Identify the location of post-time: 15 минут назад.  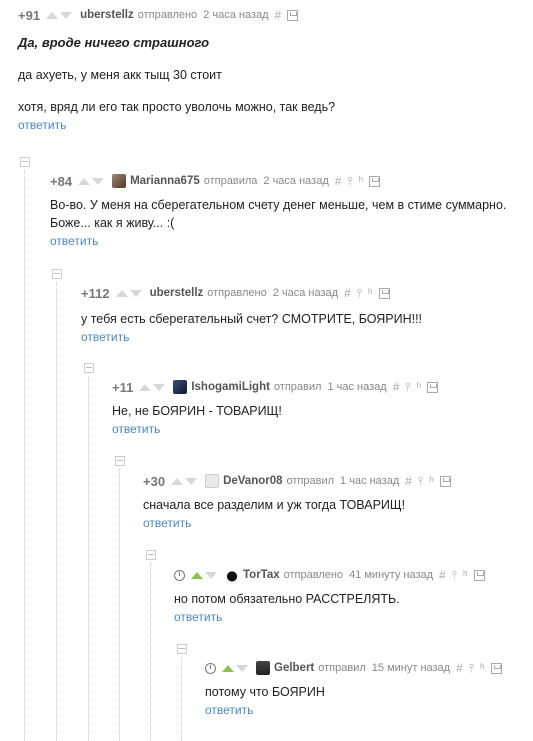
(411, 668).